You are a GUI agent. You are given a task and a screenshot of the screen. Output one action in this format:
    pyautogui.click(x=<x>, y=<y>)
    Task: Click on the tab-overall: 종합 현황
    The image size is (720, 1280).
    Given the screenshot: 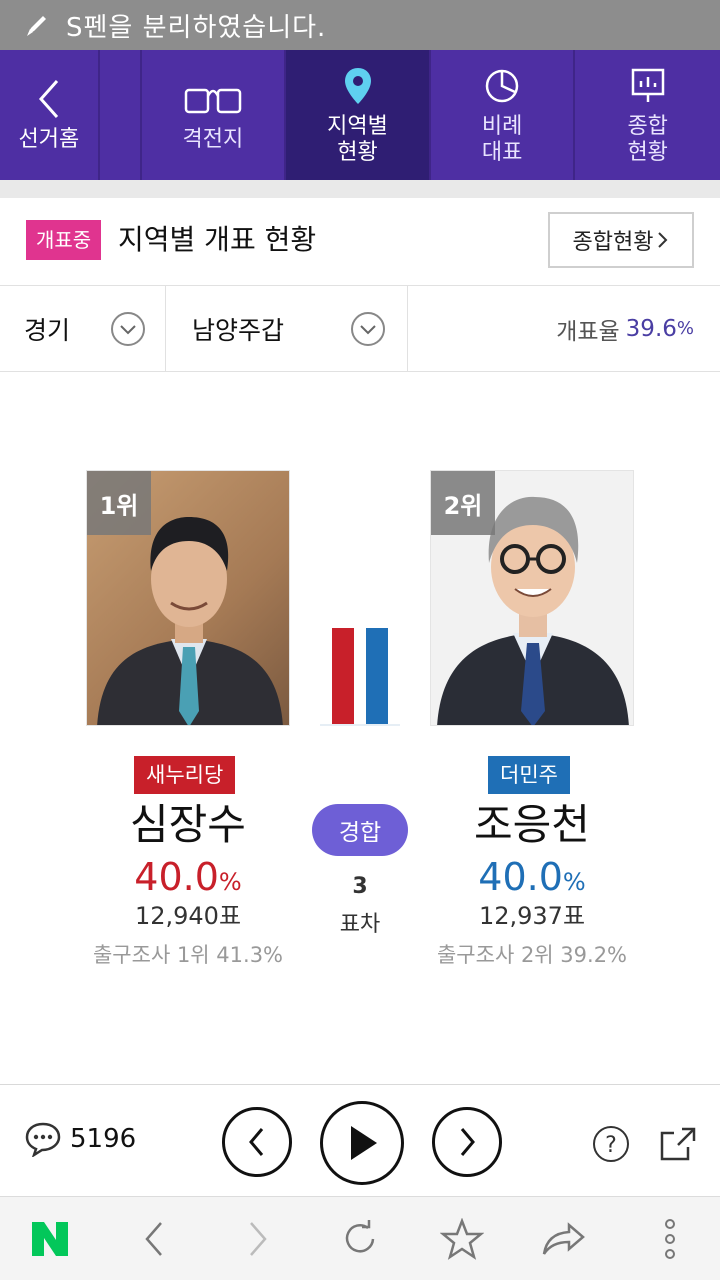 What is the action you would take?
    pyautogui.click(x=647, y=115)
    